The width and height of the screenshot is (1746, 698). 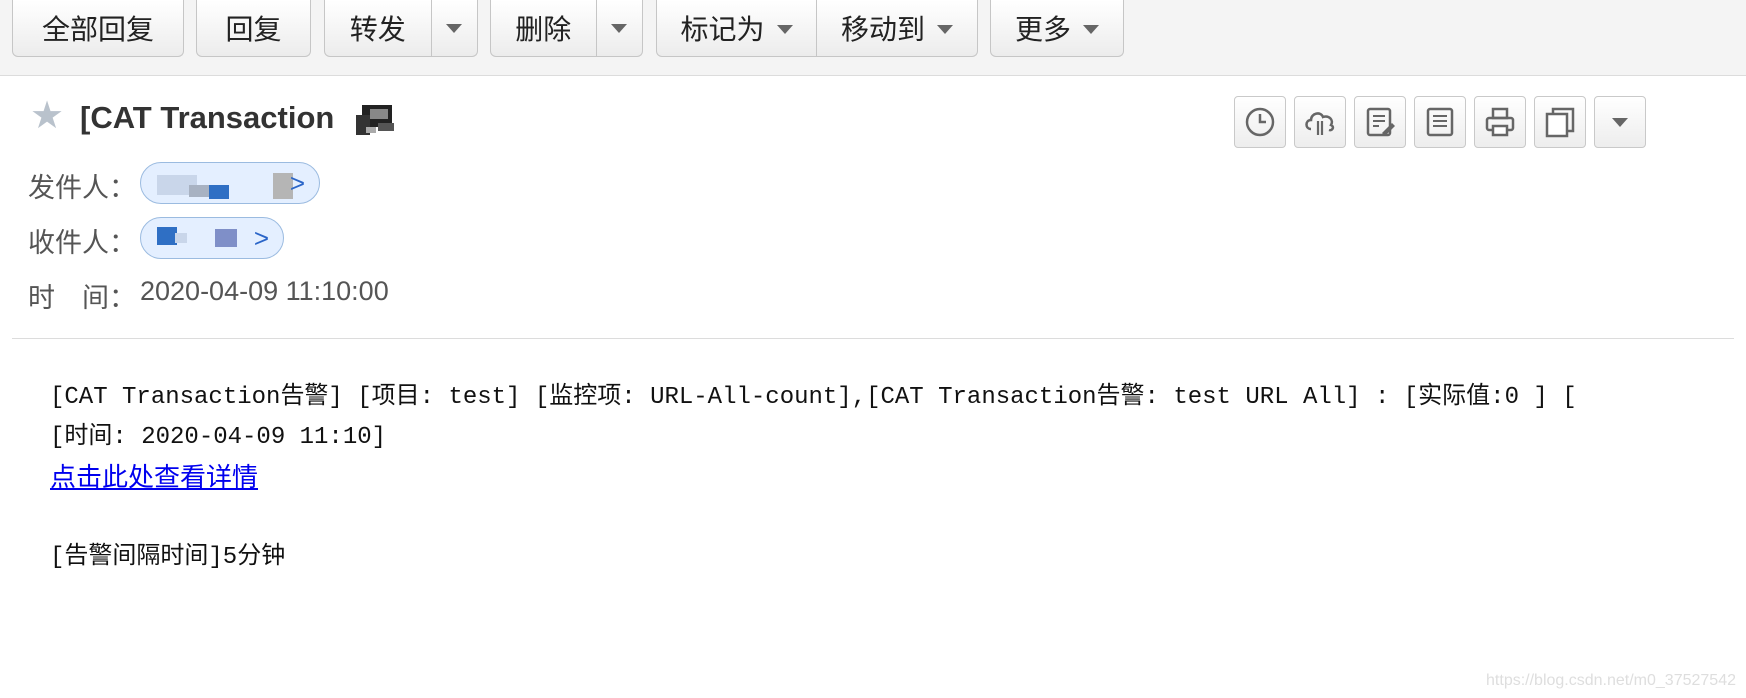 What do you see at coordinates (225, 185) in the screenshot?
I see `sender-name-redacted` at bounding box center [225, 185].